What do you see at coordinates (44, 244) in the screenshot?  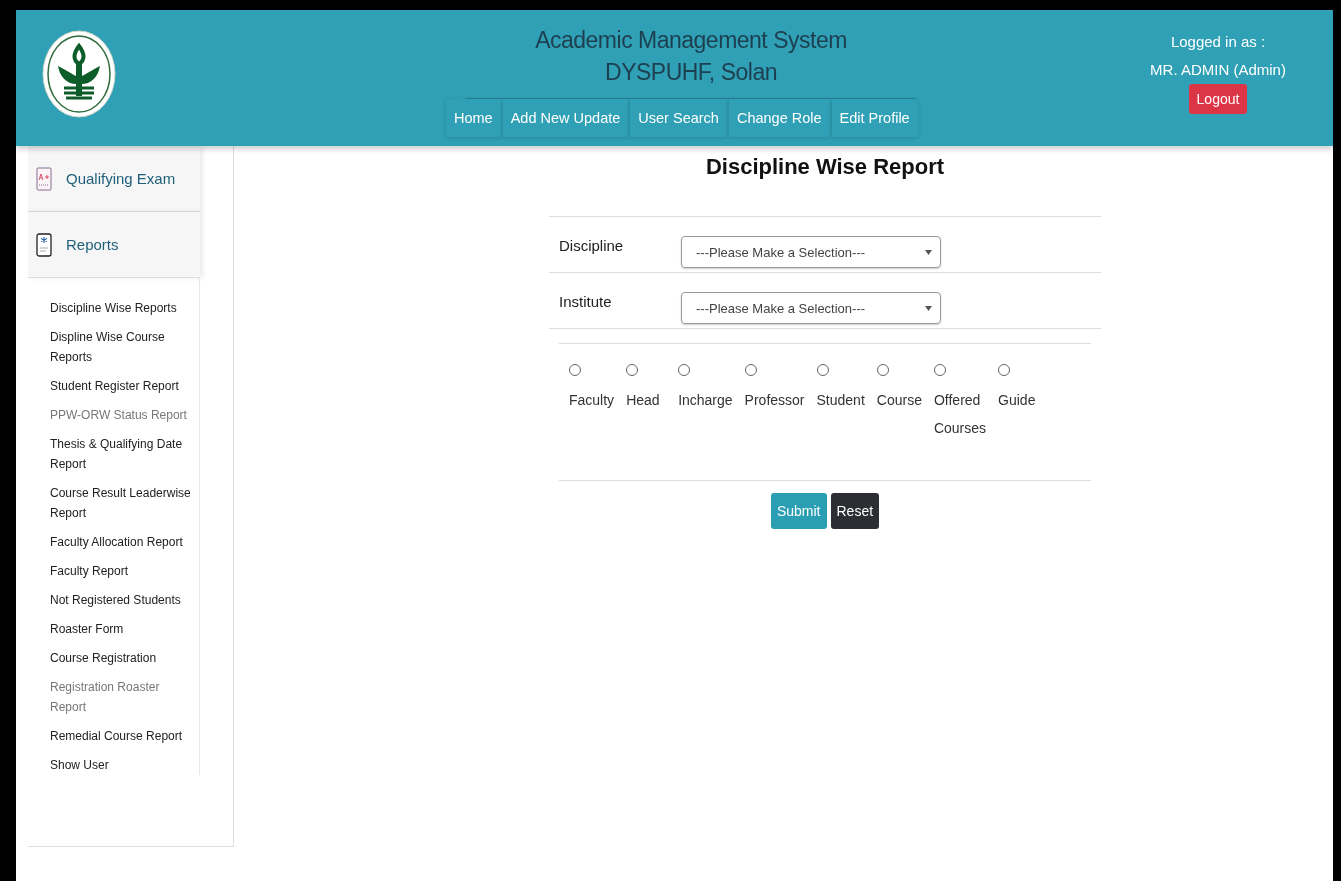 I see `document-icon` at bounding box center [44, 244].